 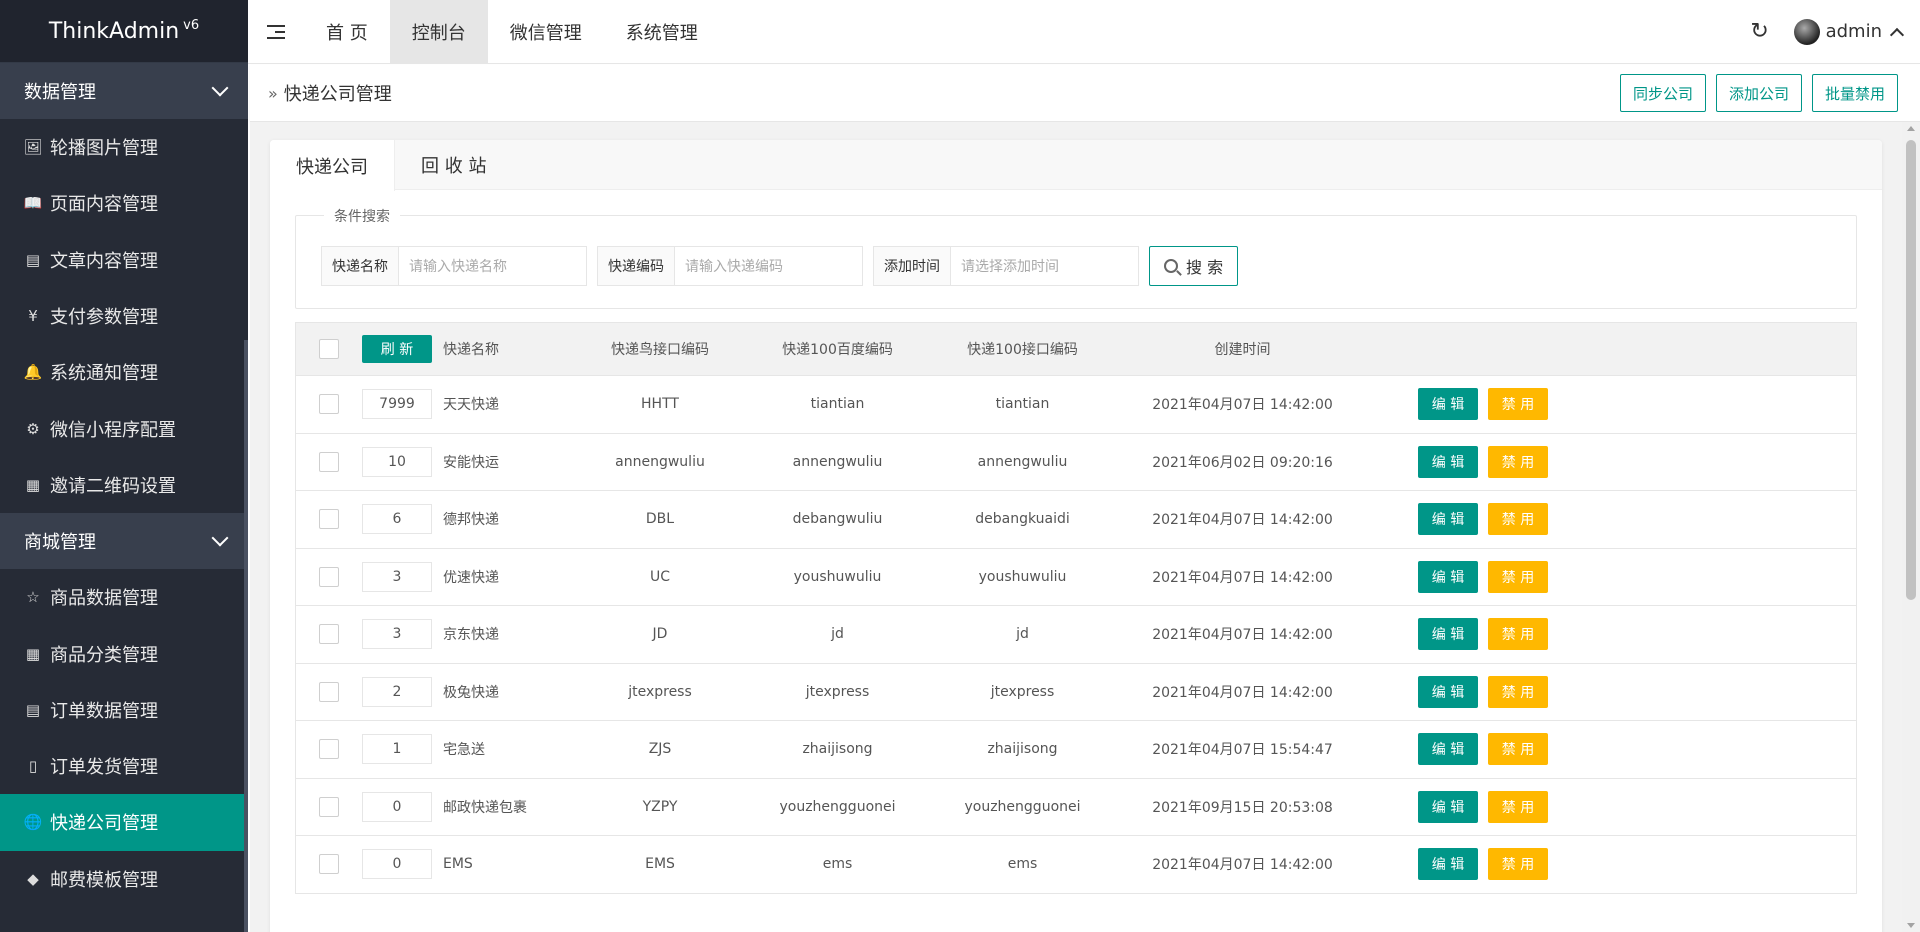 I want to click on columns-icon: ▯, so click(x=33, y=766).